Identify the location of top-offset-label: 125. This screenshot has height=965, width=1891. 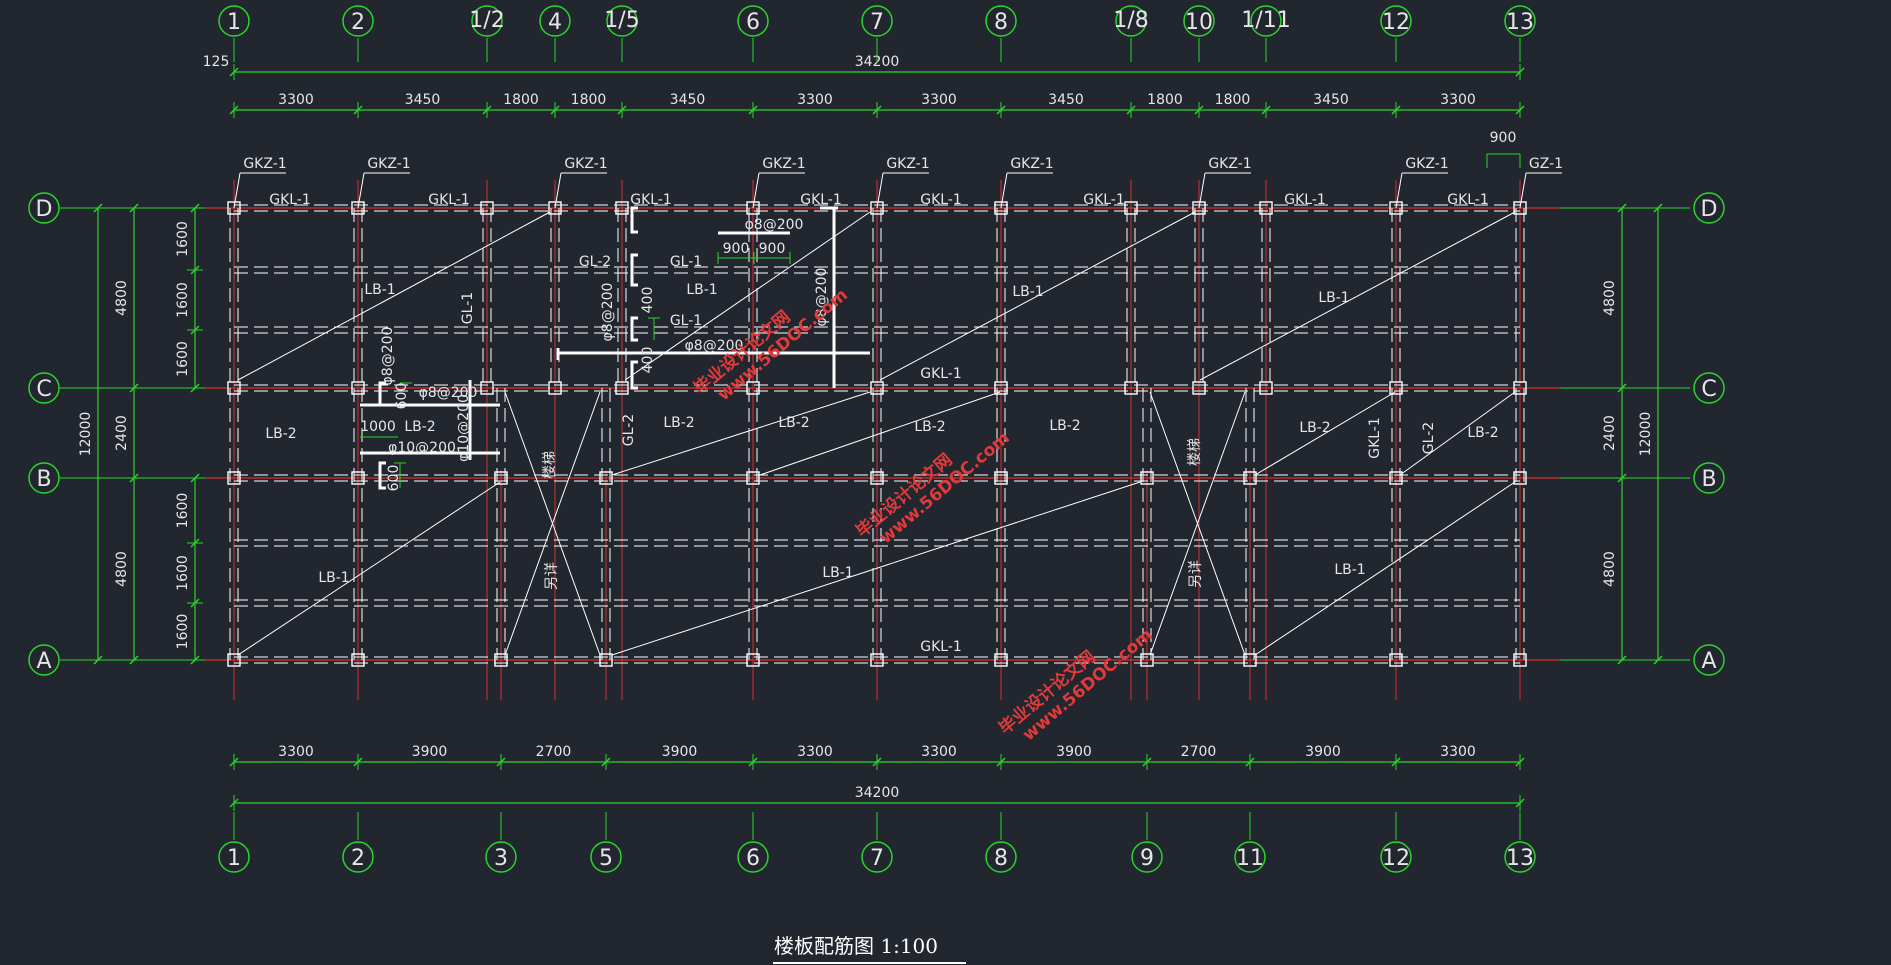
(216, 62).